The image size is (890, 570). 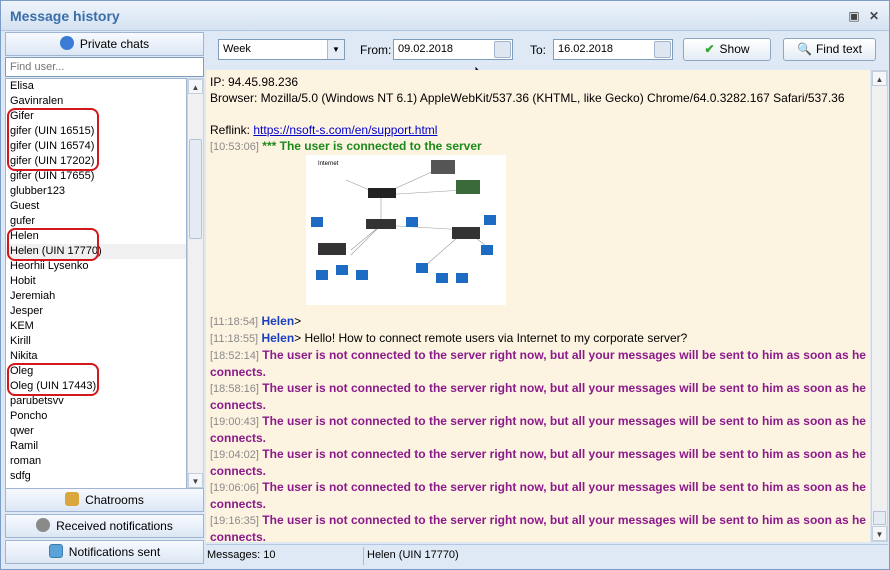 What do you see at coordinates (114, 44) in the screenshot?
I see `private-chats-label: Private chats` at bounding box center [114, 44].